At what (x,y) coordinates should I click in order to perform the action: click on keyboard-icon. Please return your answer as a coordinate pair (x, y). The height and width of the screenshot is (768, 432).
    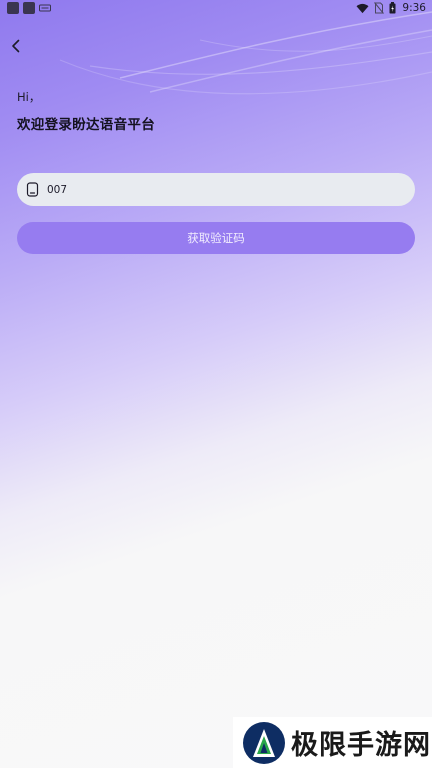
    Looking at the image, I should click on (45, 8).